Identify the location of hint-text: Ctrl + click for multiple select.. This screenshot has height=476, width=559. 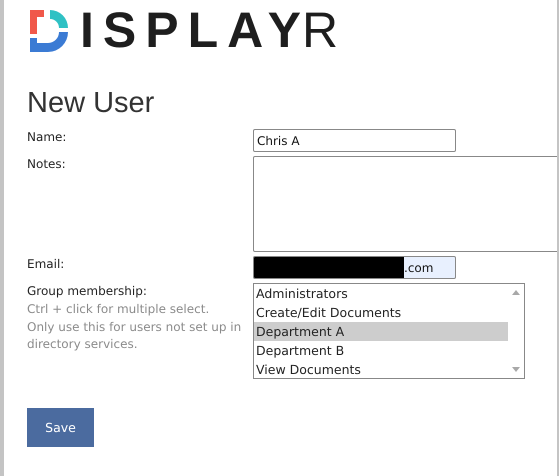
(118, 309).